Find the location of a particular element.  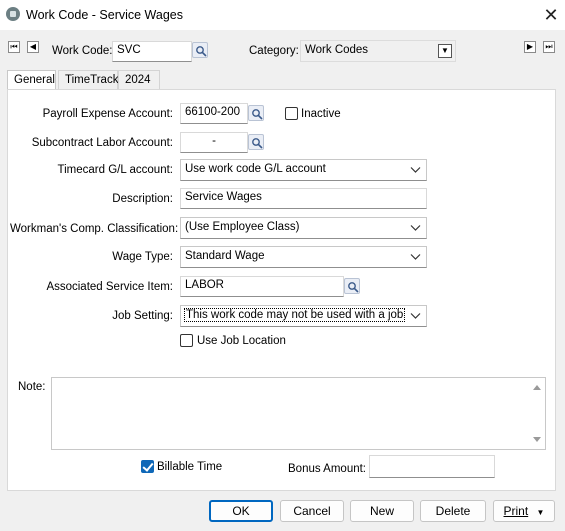

inactive-label: Inactive is located at coordinates (321, 114).